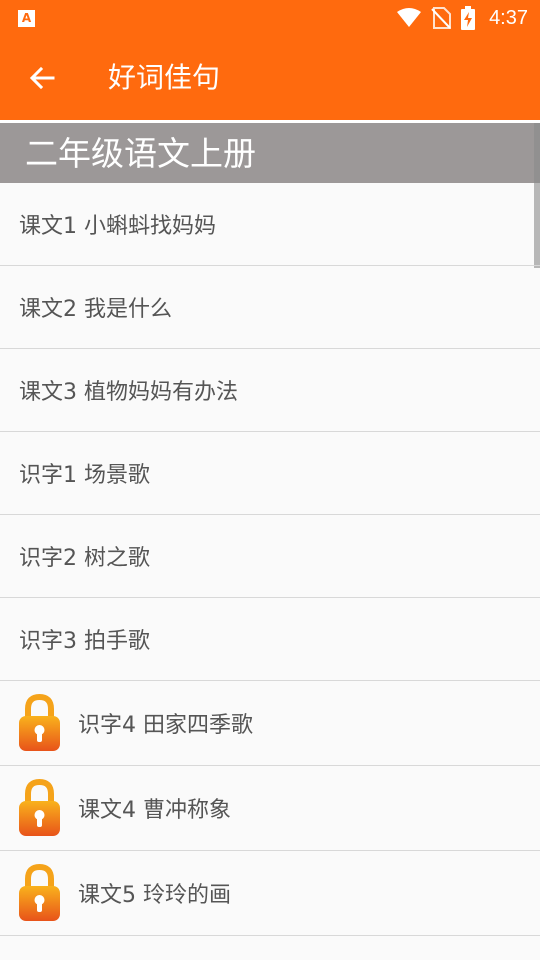 This screenshot has width=540, height=960. I want to click on arrow-left-icon, so click(42, 78).